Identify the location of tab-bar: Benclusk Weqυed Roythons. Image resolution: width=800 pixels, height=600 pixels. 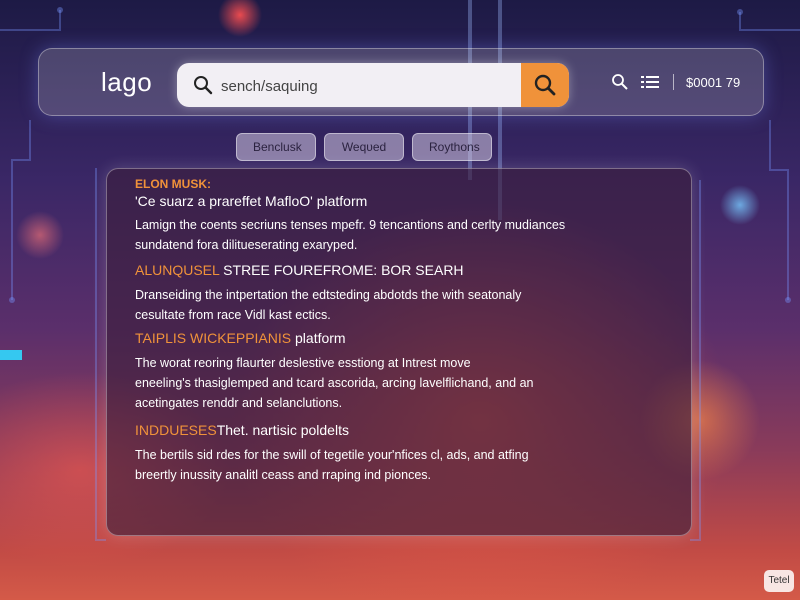
(364, 147).